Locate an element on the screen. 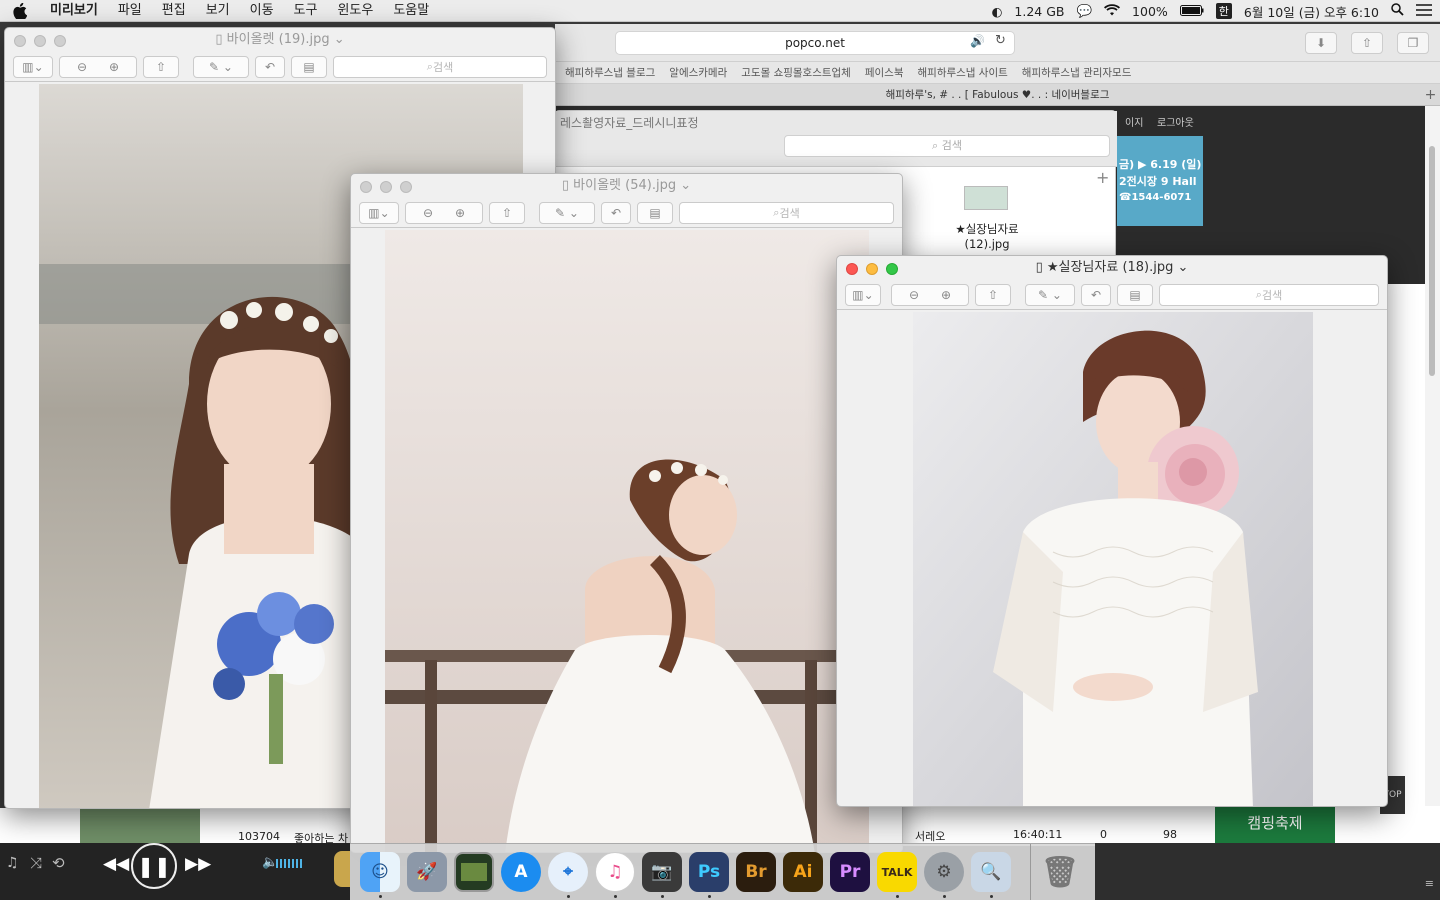 The image size is (1440, 900). bridge-icon: Br is located at coordinates (756, 872).